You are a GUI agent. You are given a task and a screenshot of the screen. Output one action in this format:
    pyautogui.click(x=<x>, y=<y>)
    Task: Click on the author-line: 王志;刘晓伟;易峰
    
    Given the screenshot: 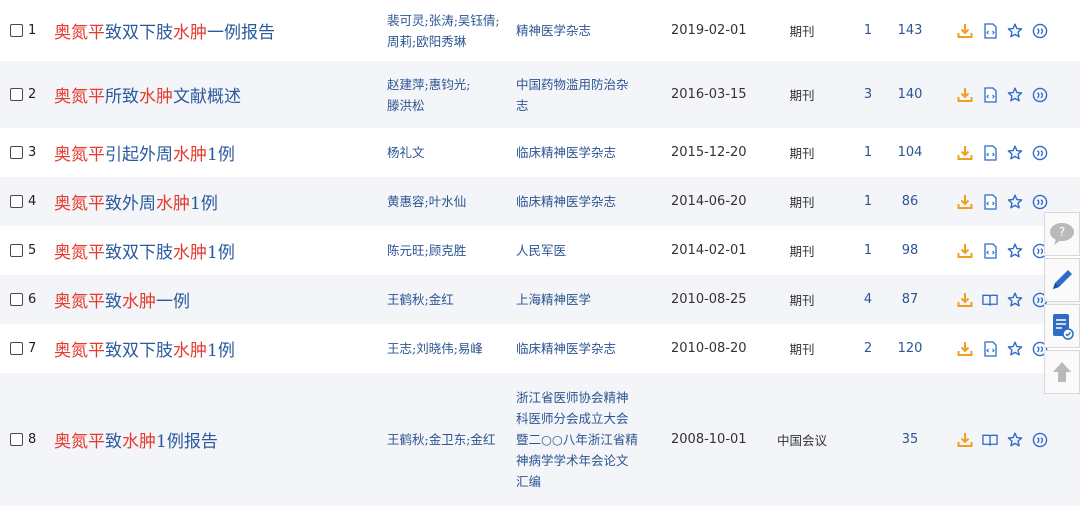 What is the action you would take?
    pyautogui.click(x=435, y=348)
    